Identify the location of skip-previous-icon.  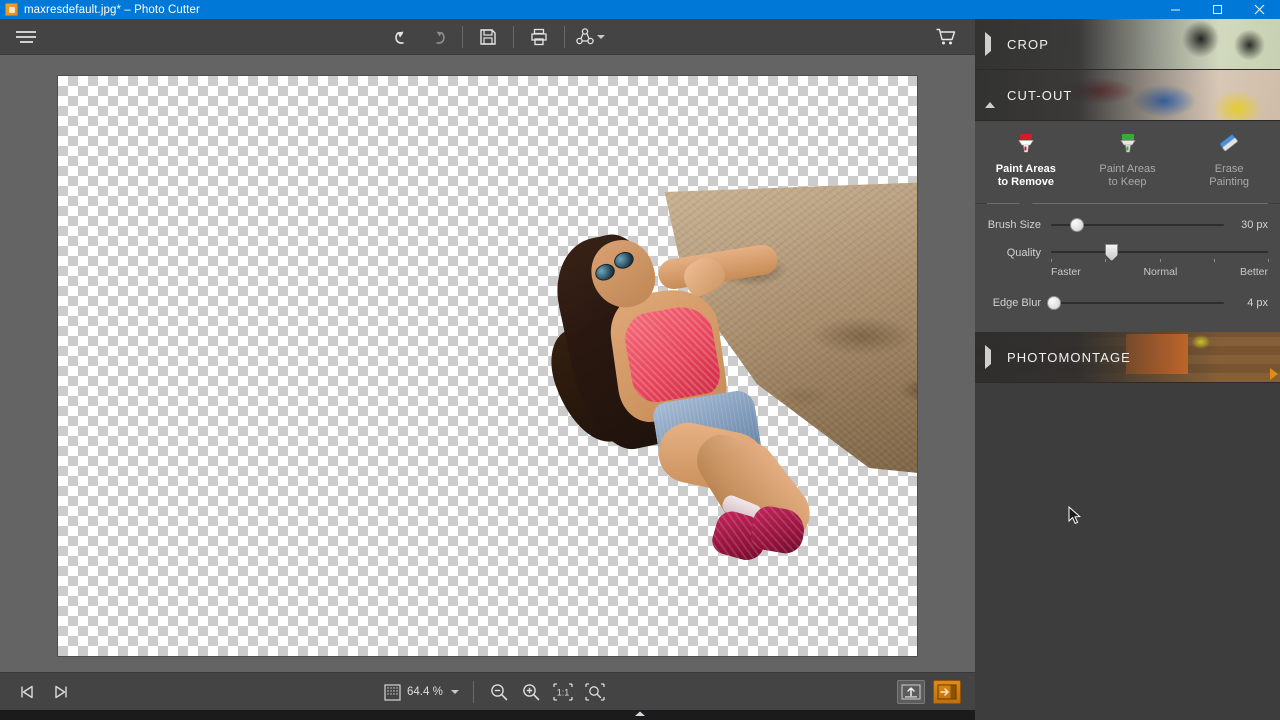
(27, 691).